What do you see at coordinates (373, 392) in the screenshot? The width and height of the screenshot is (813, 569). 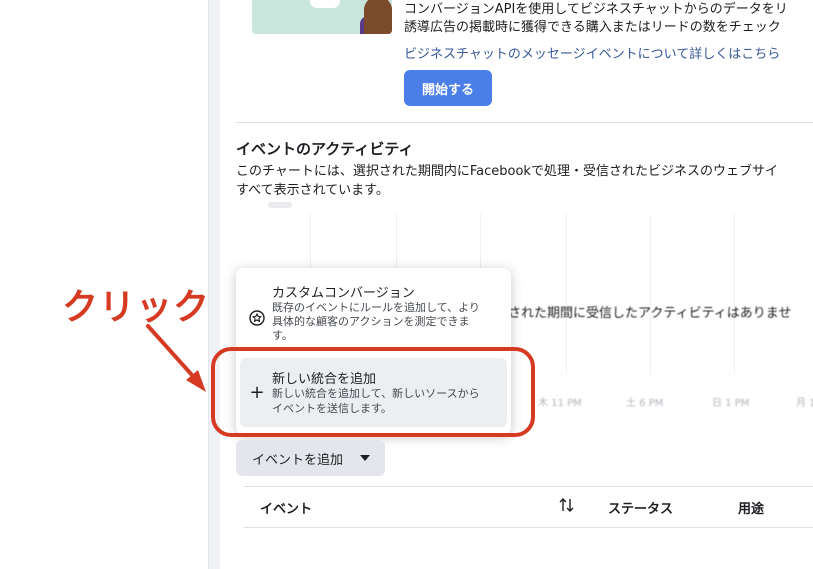 I see `annotation-highlight-box` at bounding box center [373, 392].